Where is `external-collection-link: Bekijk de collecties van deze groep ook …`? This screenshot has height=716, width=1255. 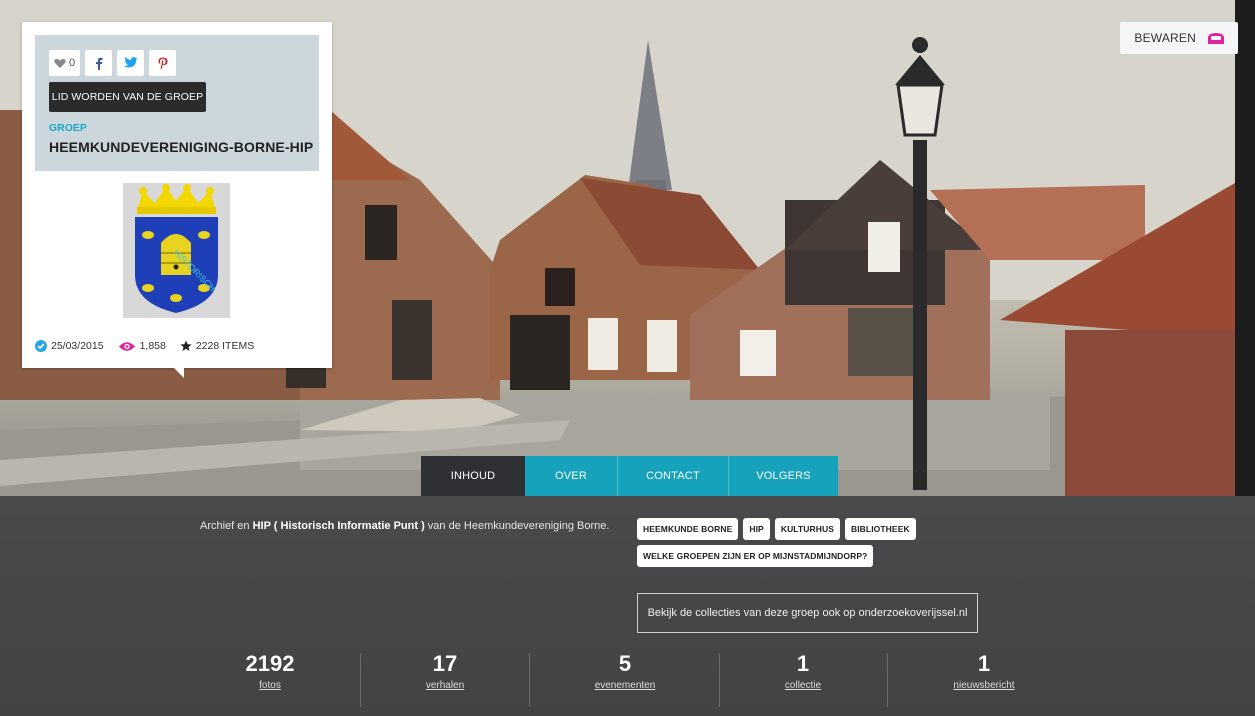
external-collection-link: Bekijk de collecties van deze groep ook … is located at coordinates (807, 613).